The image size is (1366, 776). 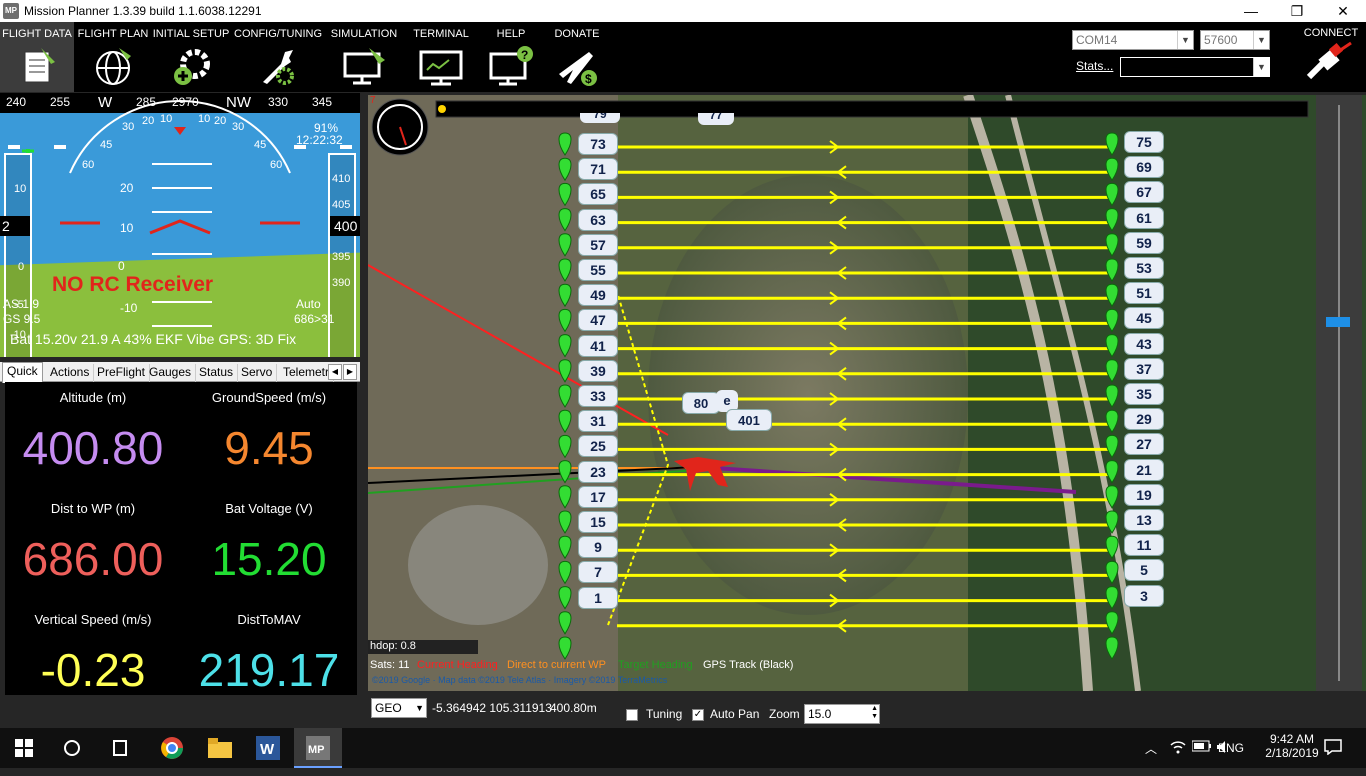 What do you see at coordinates (655, 665) in the screenshot?
I see `legend-target-heading: Target Heading` at bounding box center [655, 665].